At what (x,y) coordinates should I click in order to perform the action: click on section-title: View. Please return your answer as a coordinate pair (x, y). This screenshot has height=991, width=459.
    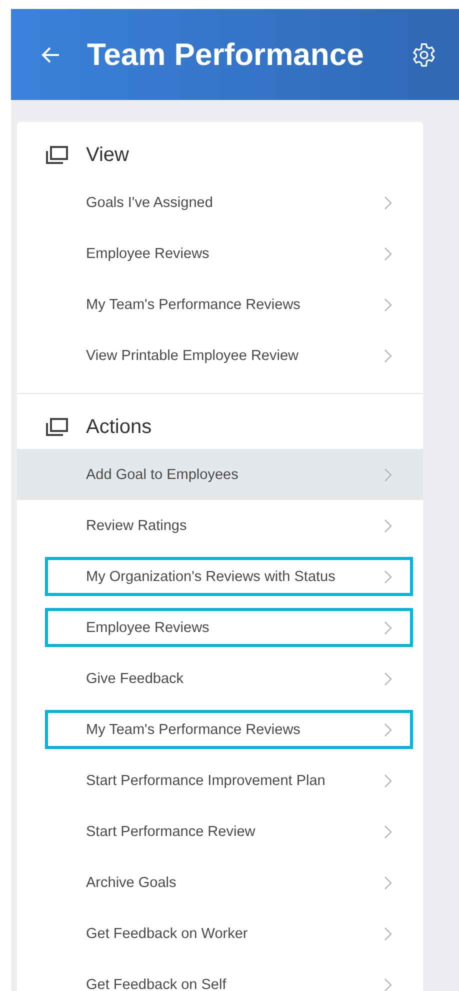
    Looking at the image, I should click on (107, 155).